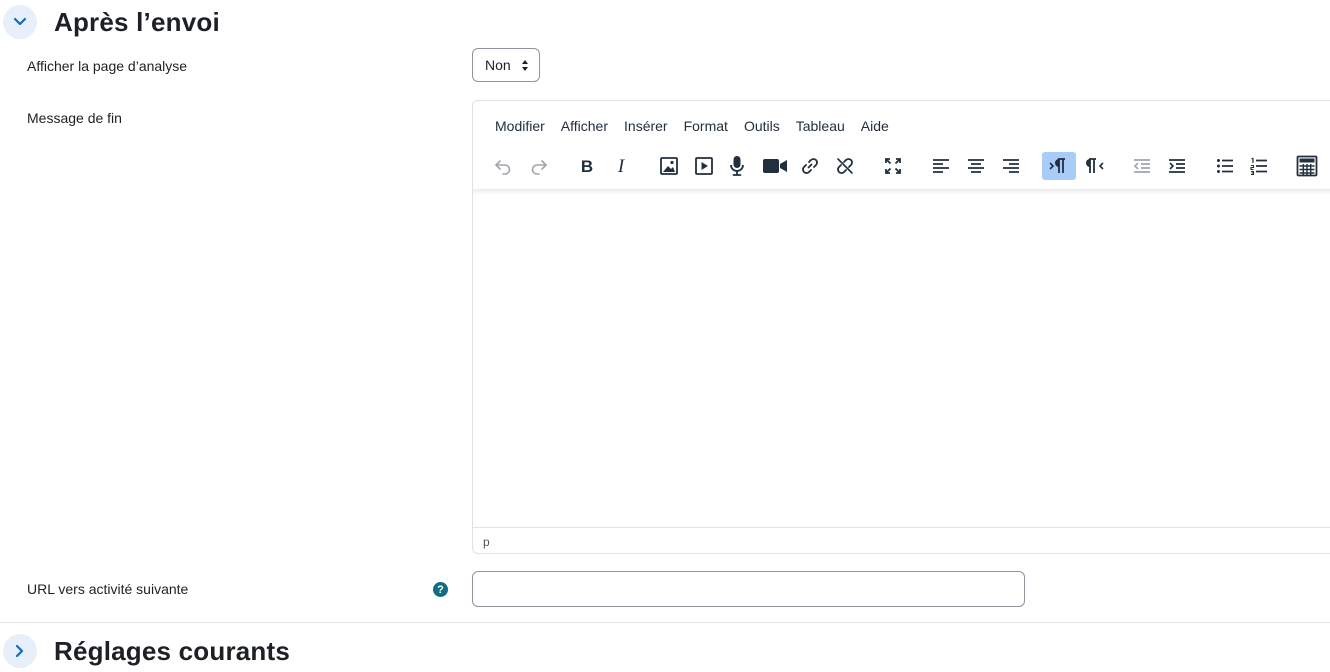  Describe the element at coordinates (74, 118) in the screenshot. I see `end-message-label: Message de fin` at that location.